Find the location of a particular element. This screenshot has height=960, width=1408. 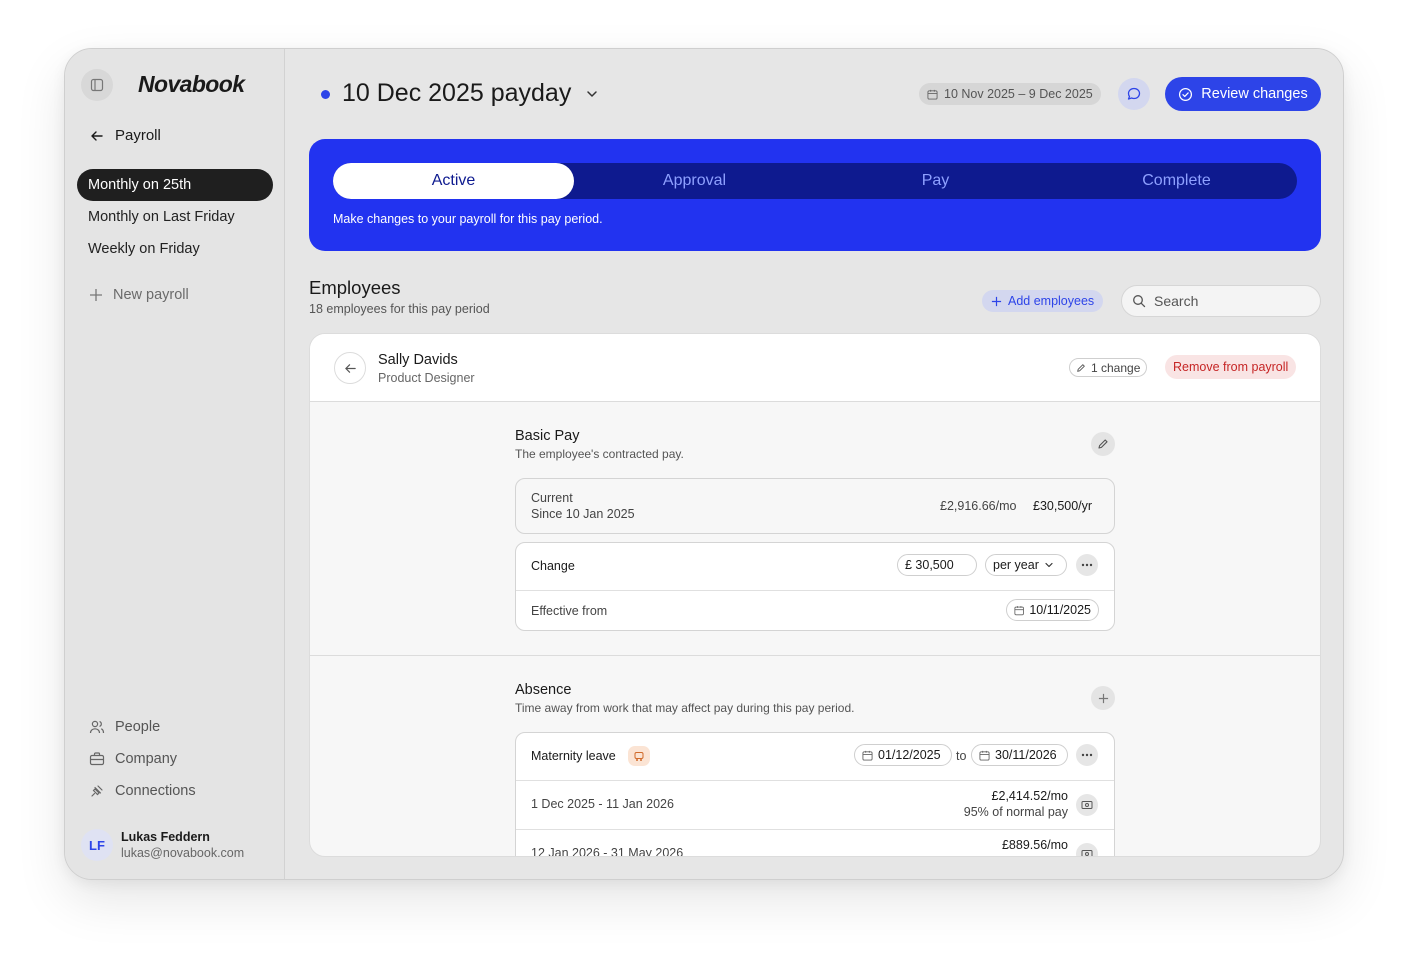

step-complete: Complete is located at coordinates (1176, 181).